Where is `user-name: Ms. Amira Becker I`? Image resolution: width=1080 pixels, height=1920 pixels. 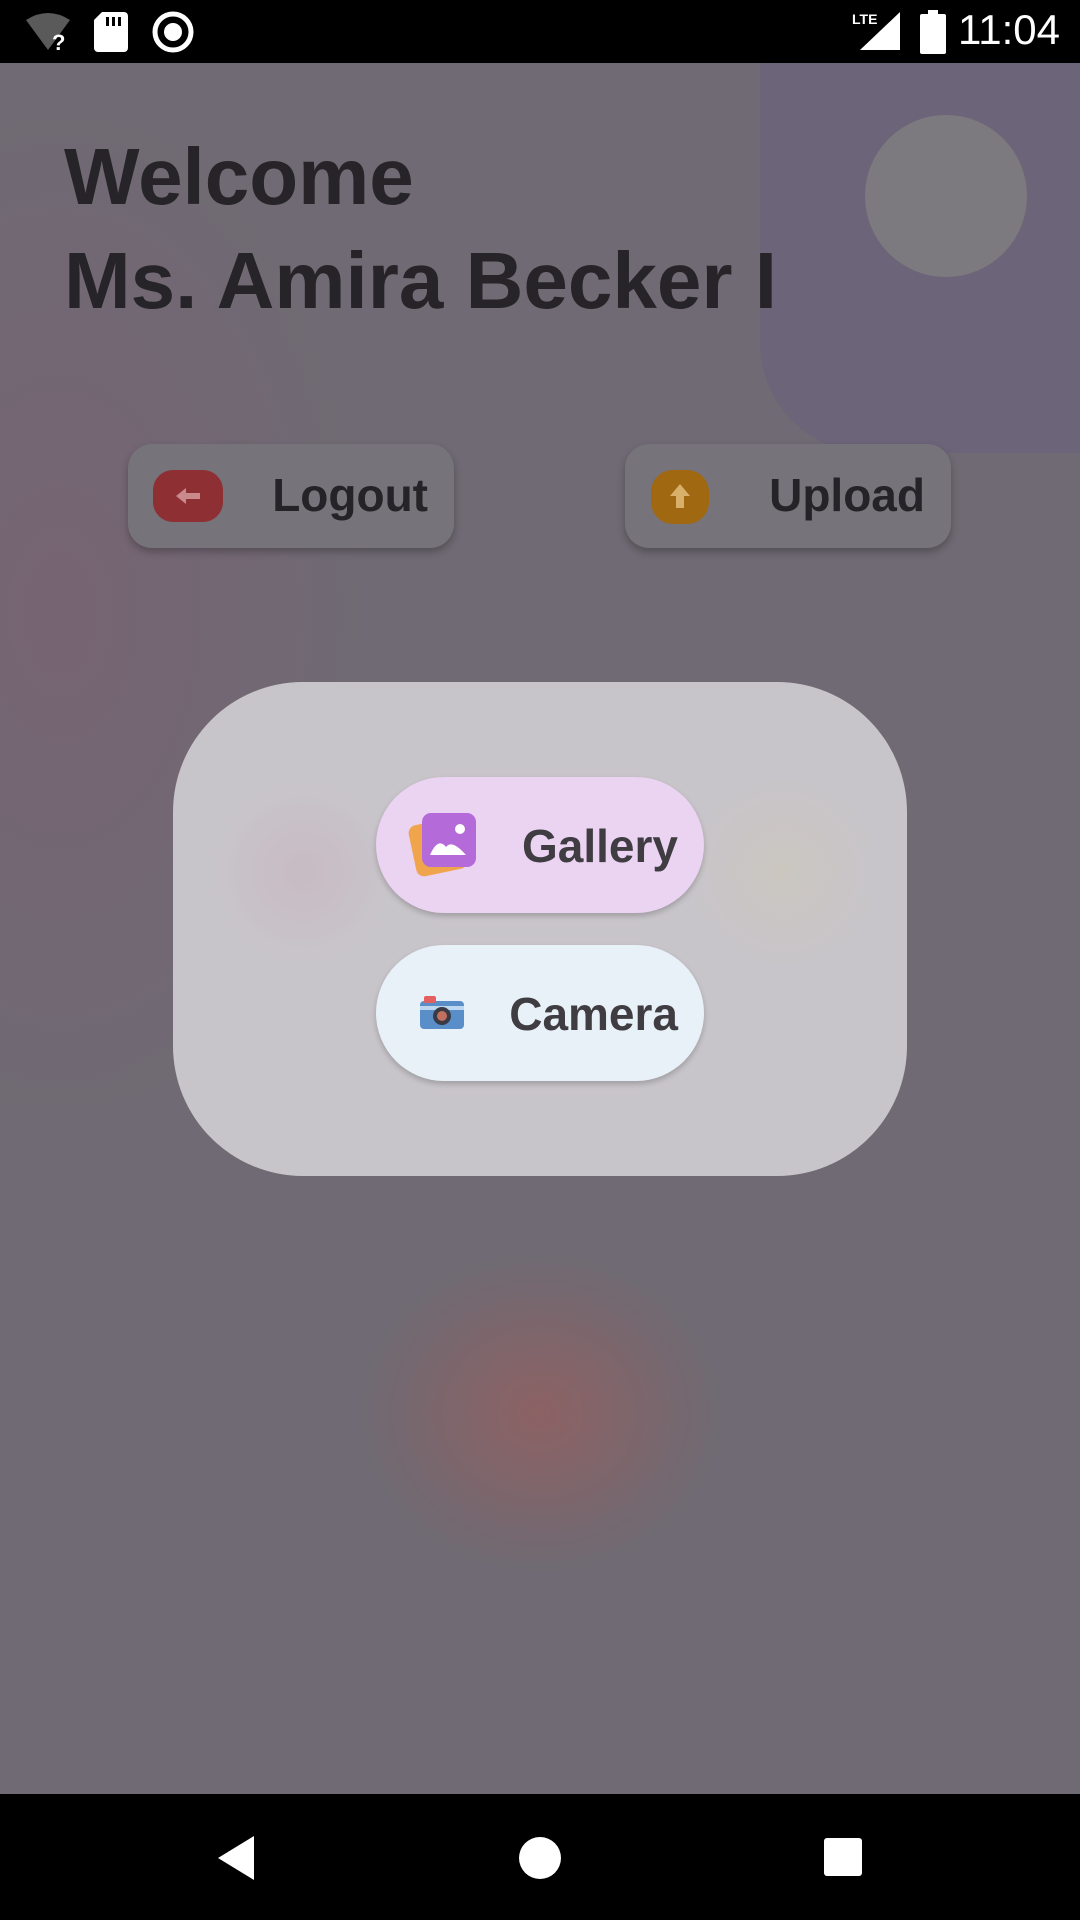
user-name: Ms. Amira Becker I is located at coordinates (420, 280).